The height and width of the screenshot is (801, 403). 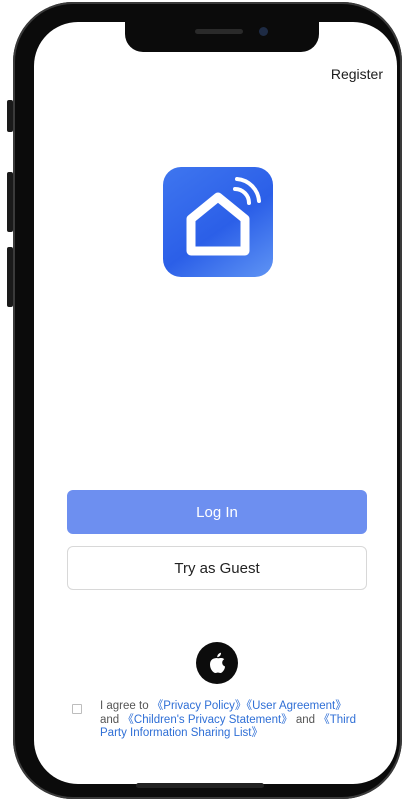 I want to click on privacy-policy-link: 《Privacy Policy》, so click(x=199, y=706).